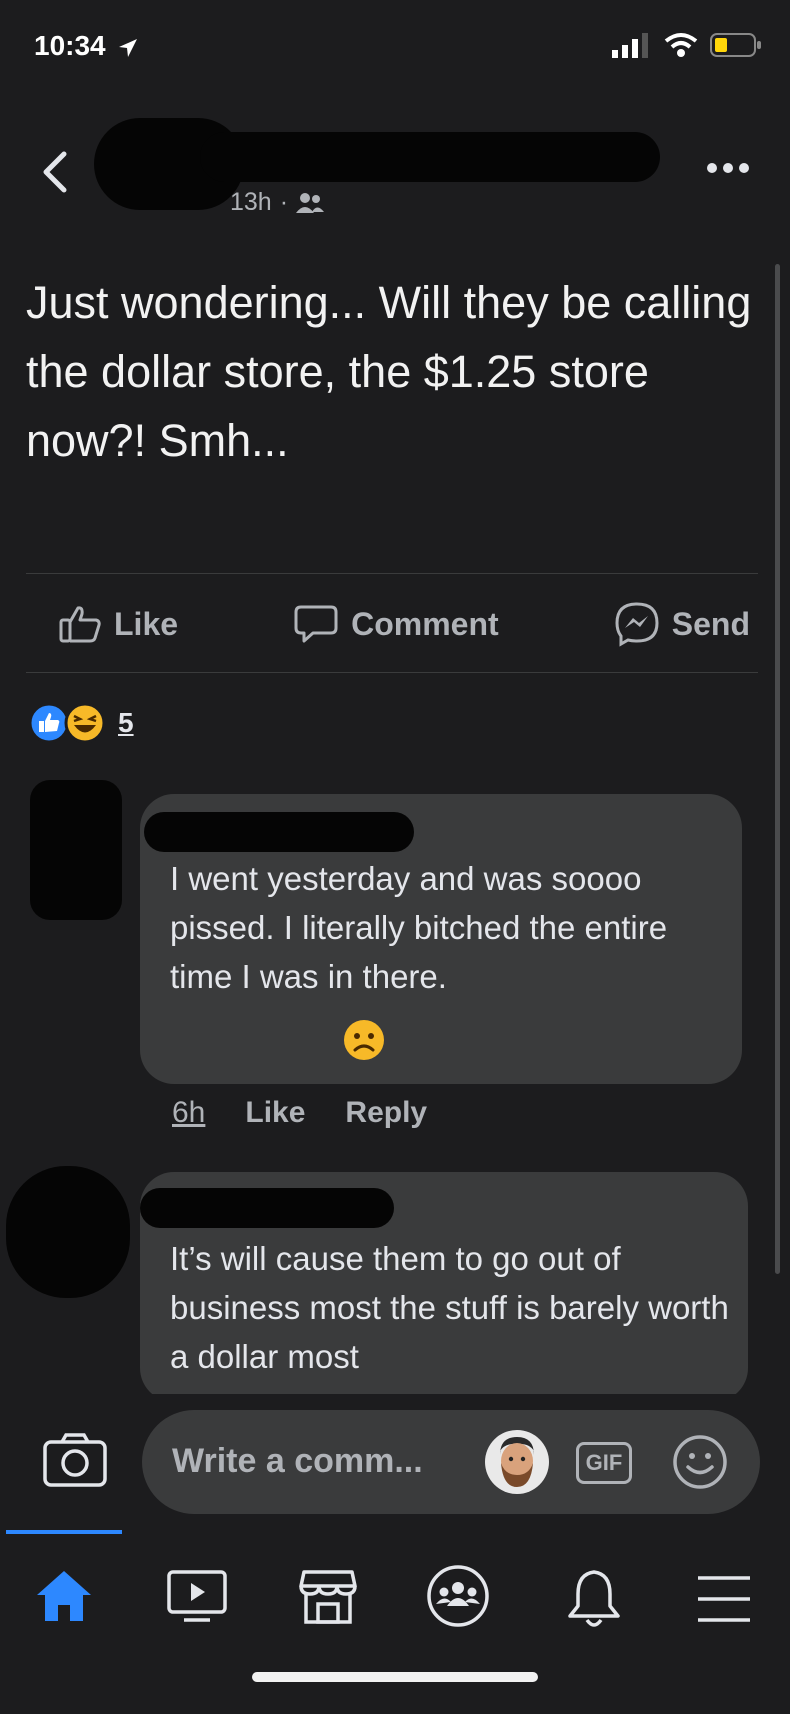 This screenshot has width=790, height=1714. I want to click on send-button: Send, so click(682, 624).